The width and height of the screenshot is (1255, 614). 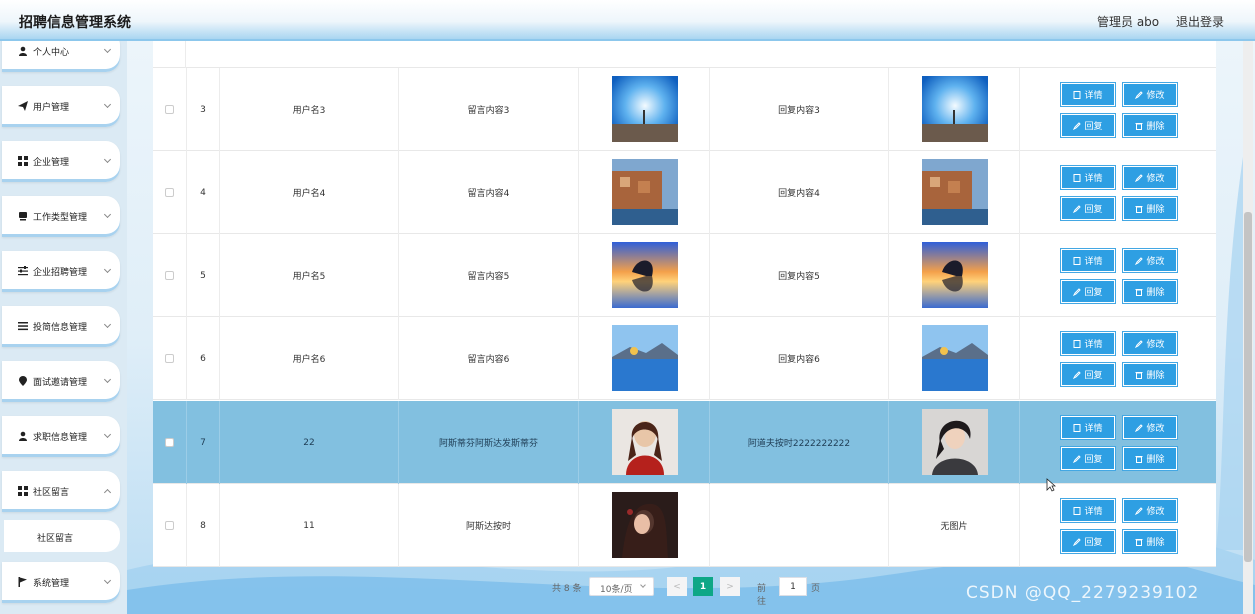 I want to click on row-reply: 回复内容5, so click(x=798, y=275).